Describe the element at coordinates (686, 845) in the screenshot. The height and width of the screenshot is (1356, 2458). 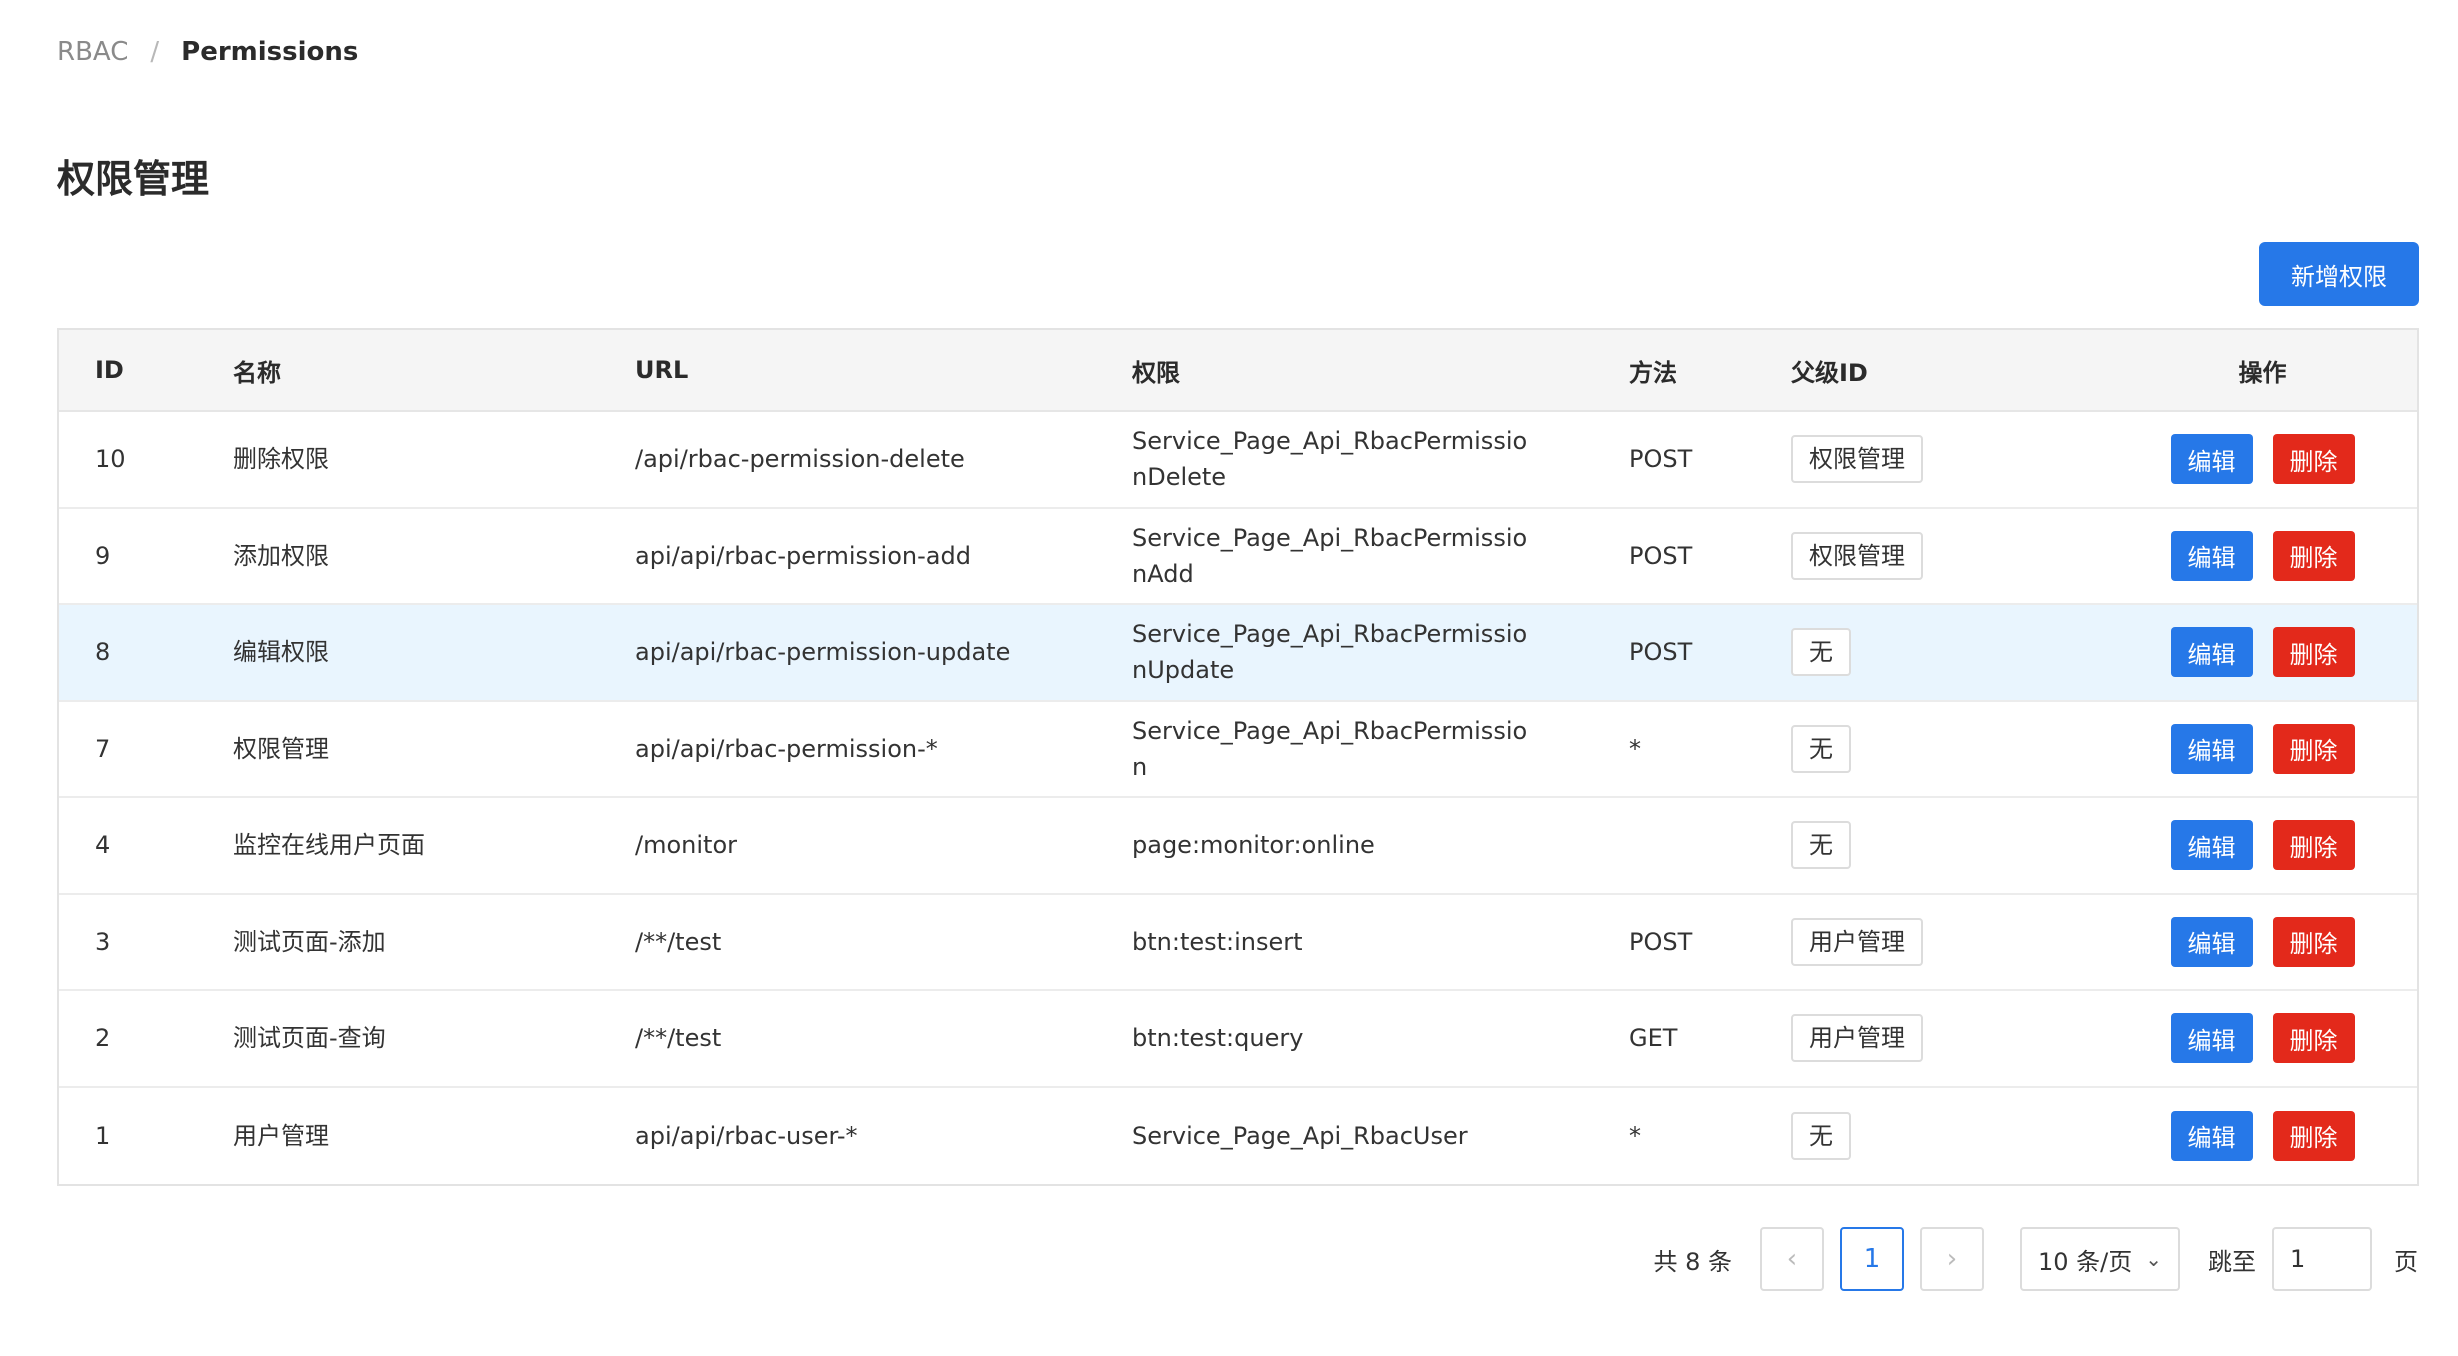
I see `cell-url: /monitor` at that location.